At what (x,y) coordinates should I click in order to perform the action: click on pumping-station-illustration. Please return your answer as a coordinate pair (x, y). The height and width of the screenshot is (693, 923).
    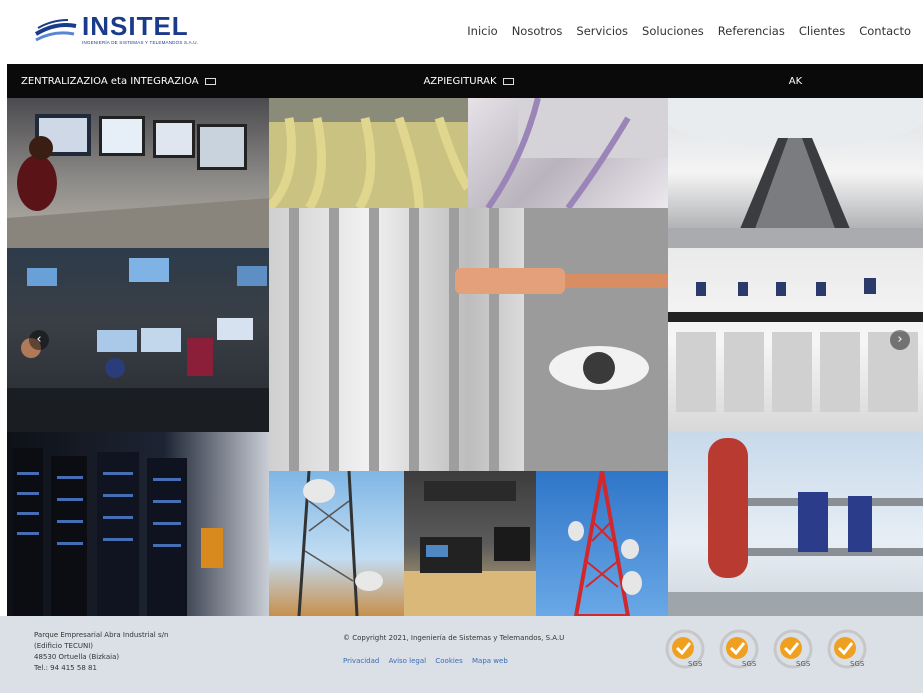
    Looking at the image, I should click on (795, 527).